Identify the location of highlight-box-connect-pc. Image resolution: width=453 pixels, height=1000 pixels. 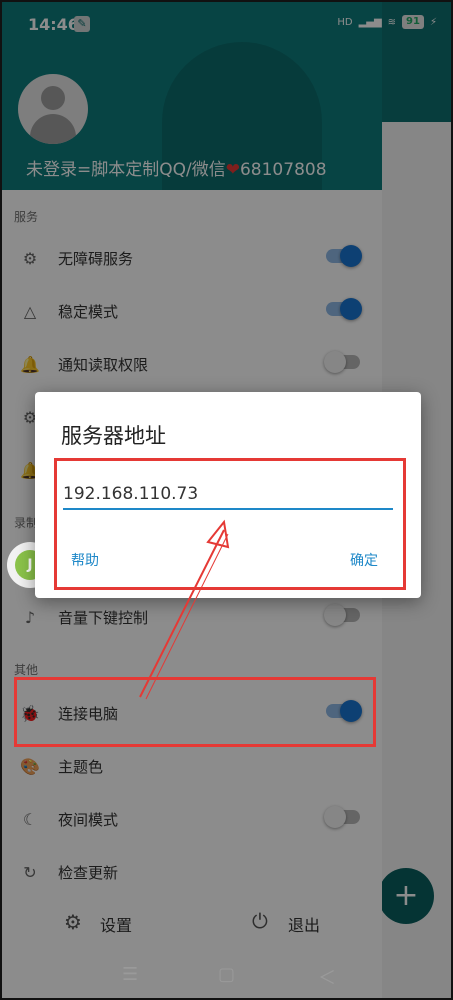
(195, 712).